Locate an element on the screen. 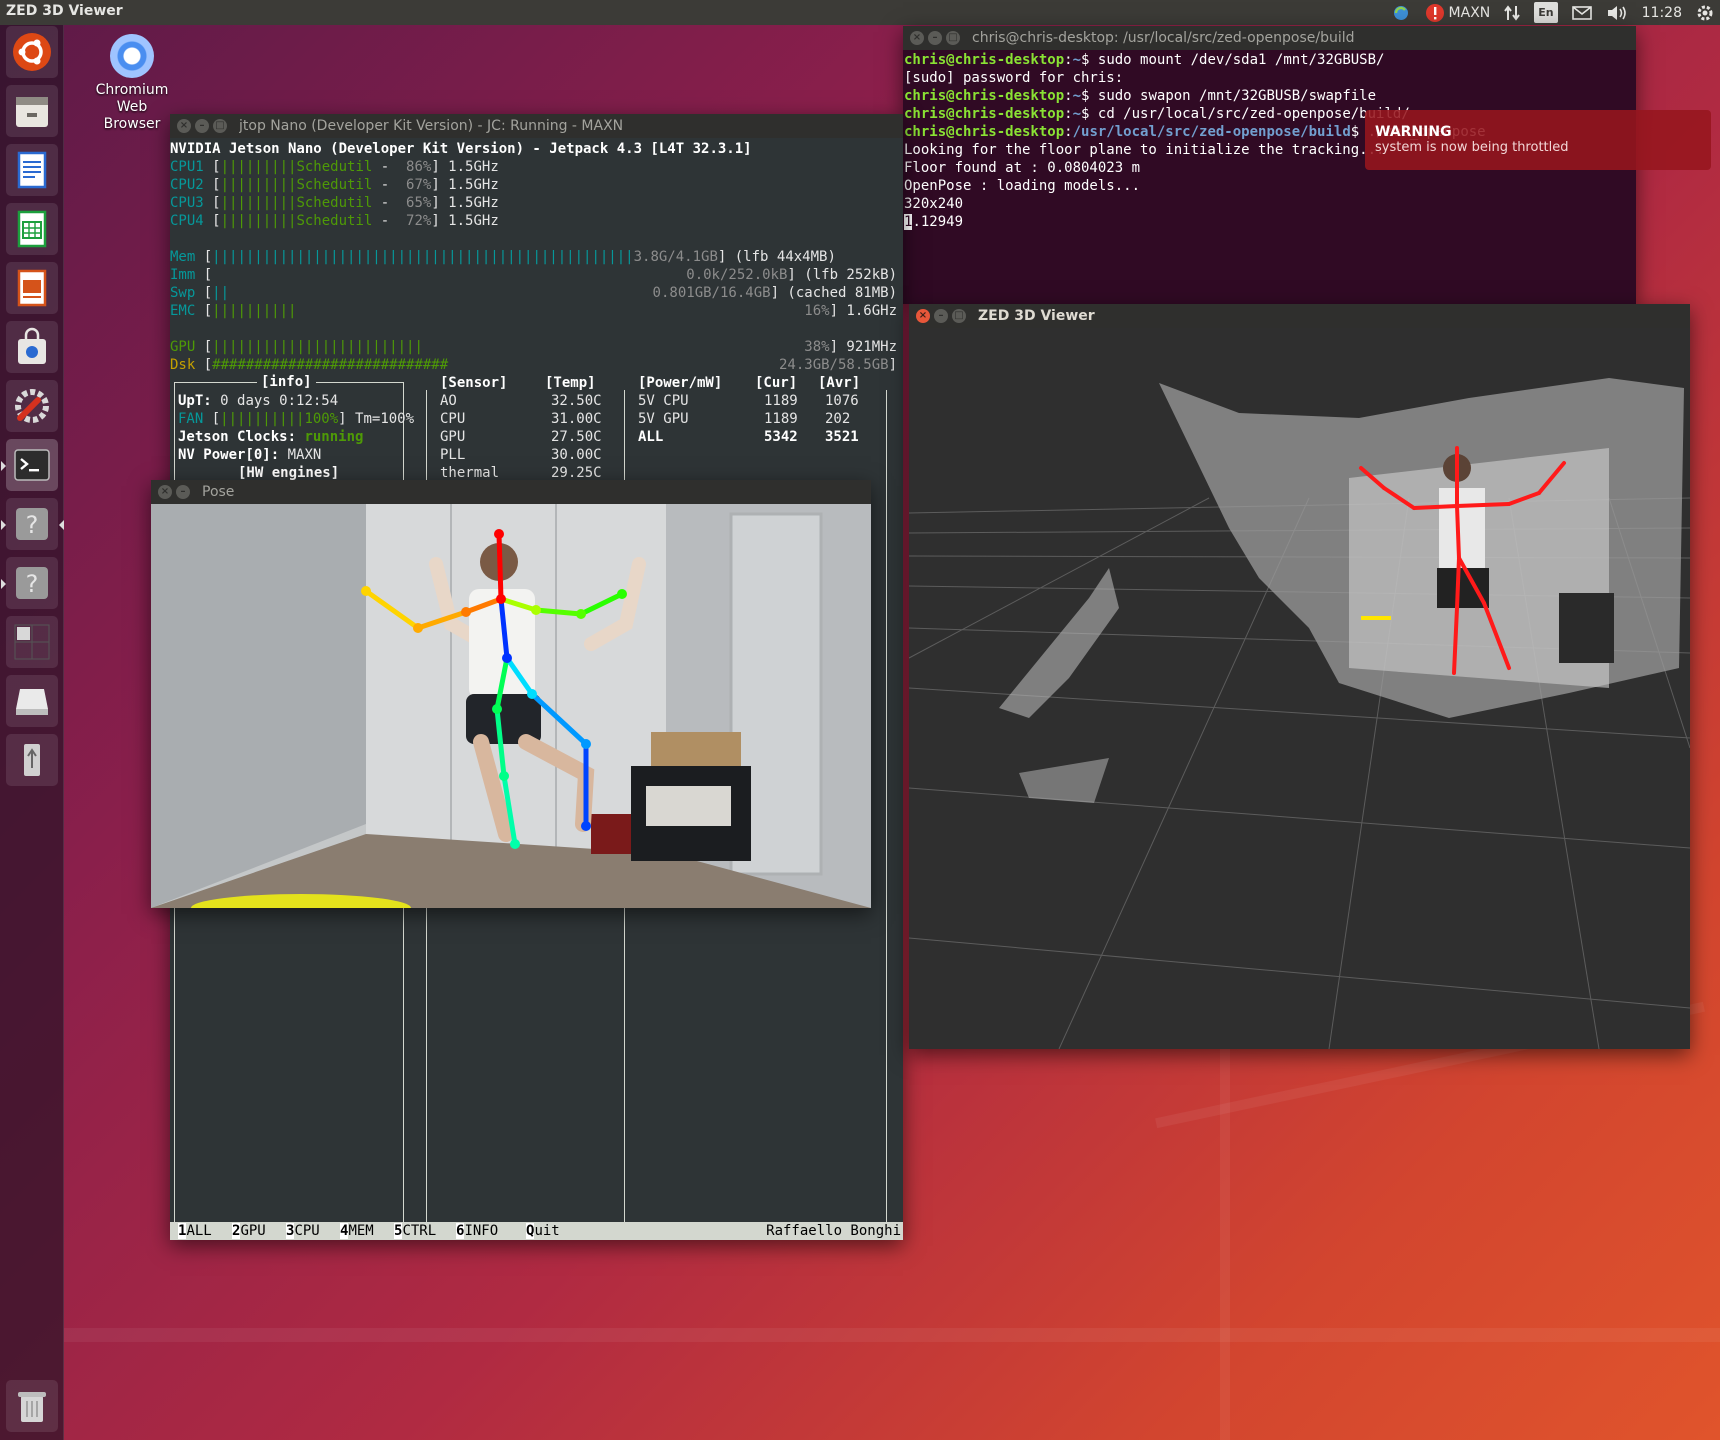 Image resolution: width=1720 pixels, height=1440 pixels. cpu-freq: 1.5GHz is located at coordinates (473, 221).